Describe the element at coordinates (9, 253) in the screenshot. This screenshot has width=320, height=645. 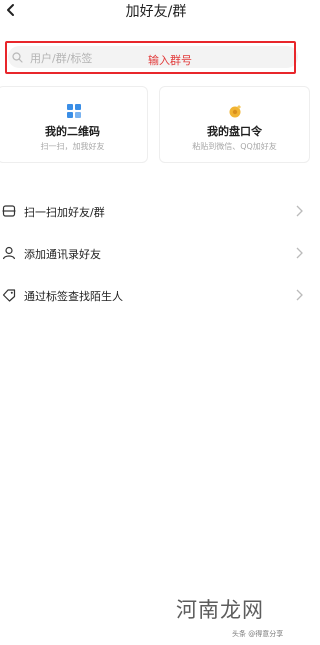
I see `contact-icon` at that location.